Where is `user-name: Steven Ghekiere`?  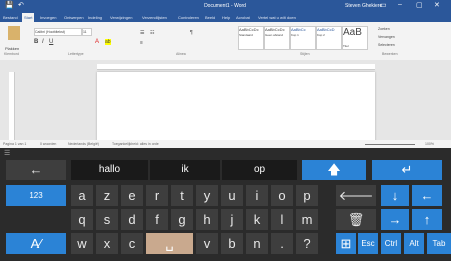 user-name: Steven Ghekiere is located at coordinates (363, 6).